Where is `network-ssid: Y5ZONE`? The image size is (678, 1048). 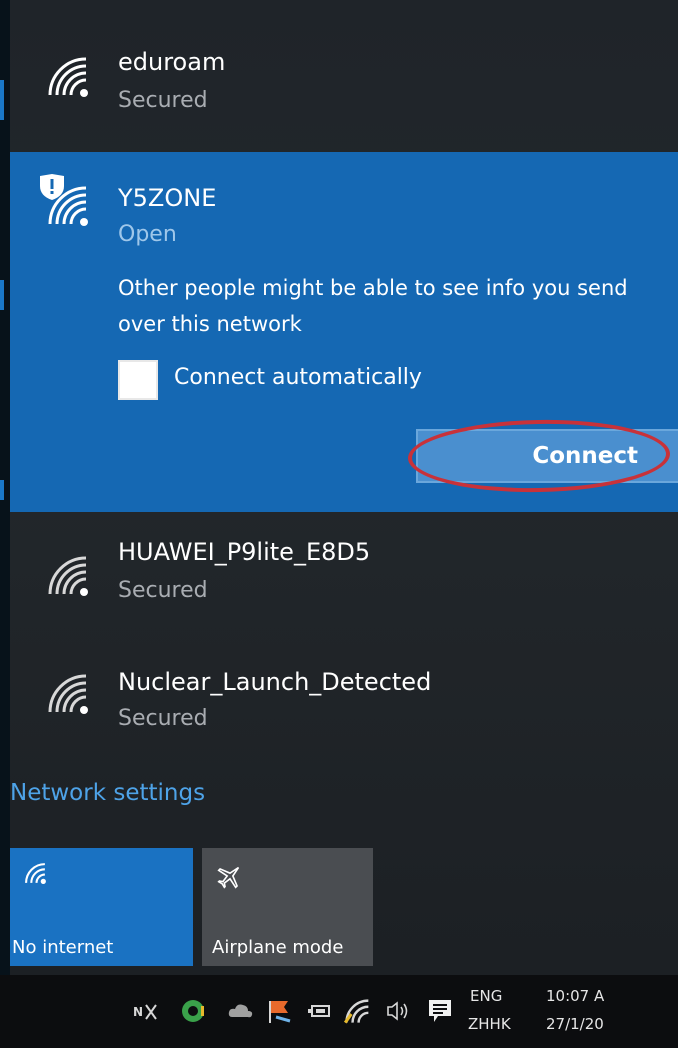 network-ssid: Y5ZONE is located at coordinates (167, 198).